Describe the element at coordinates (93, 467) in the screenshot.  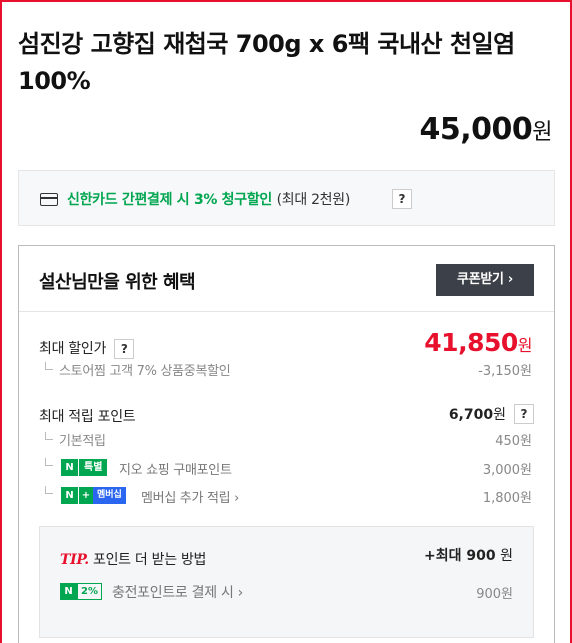
I see `special-badge-label: 특별` at that location.